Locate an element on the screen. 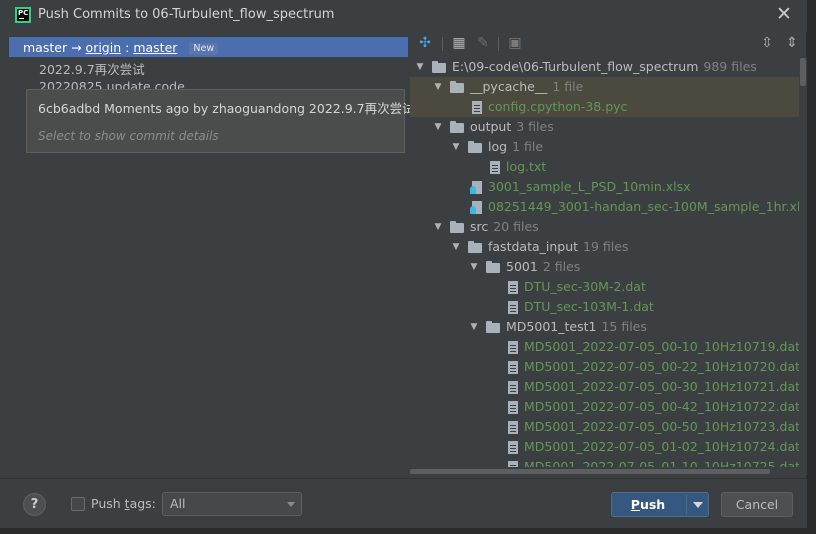 This screenshot has width=816, height=534. tooltip-hint: Select to show commit details is located at coordinates (128, 136).